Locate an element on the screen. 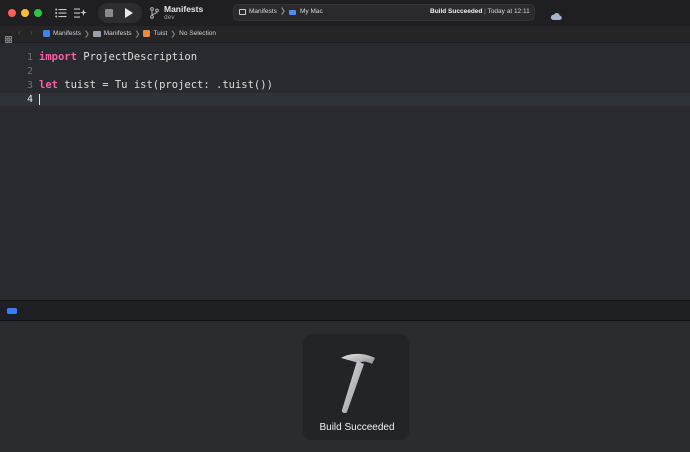 This screenshot has height=452, width=690. breadcrumb-label: Tuist is located at coordinates (160, 33).